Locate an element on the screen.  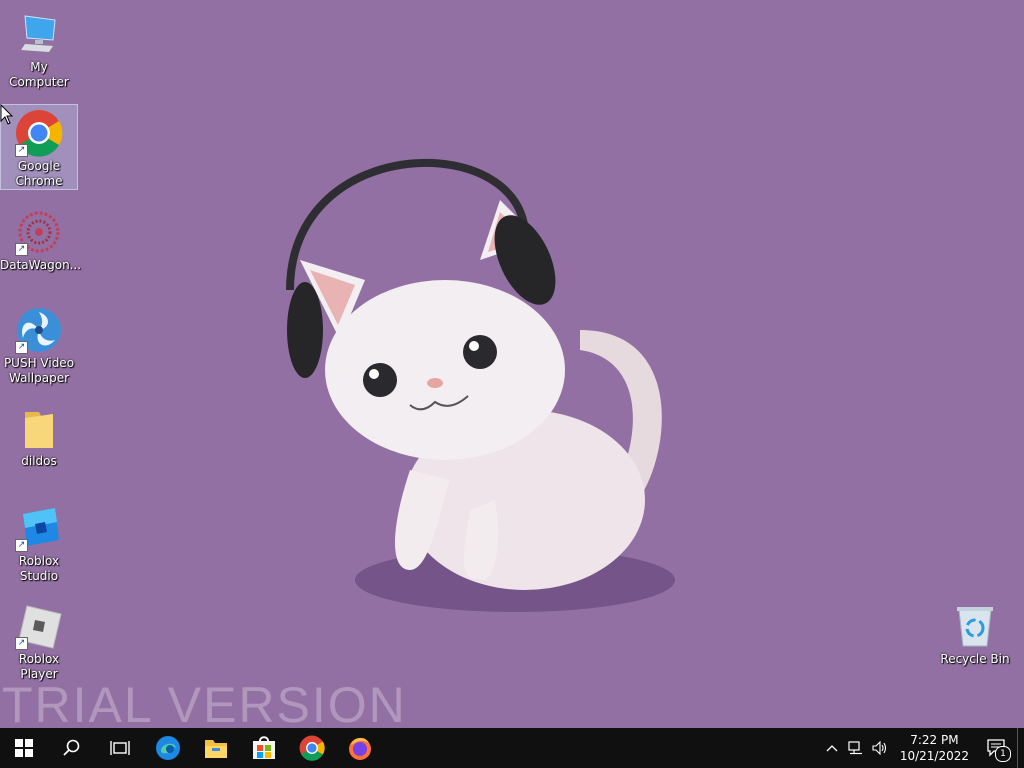
start-button is located at coordinates (24, 748).